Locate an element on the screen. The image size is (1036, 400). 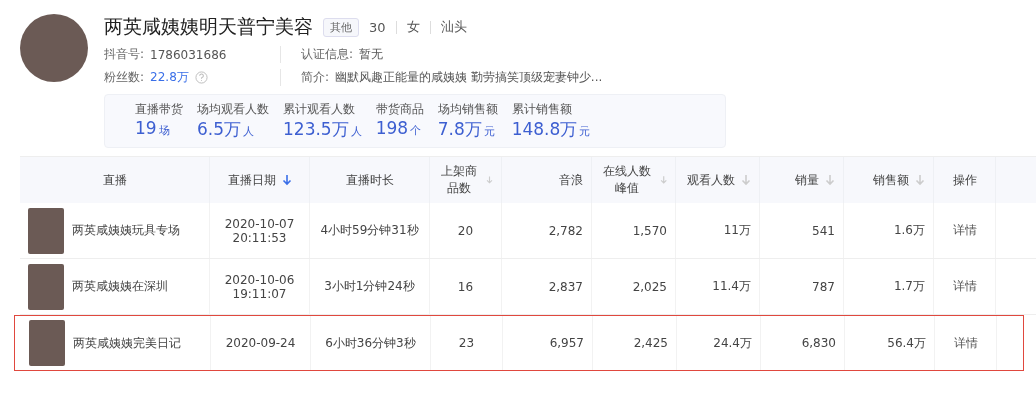
stat-label: 场均销售额 is located at coordinates (467, 109).